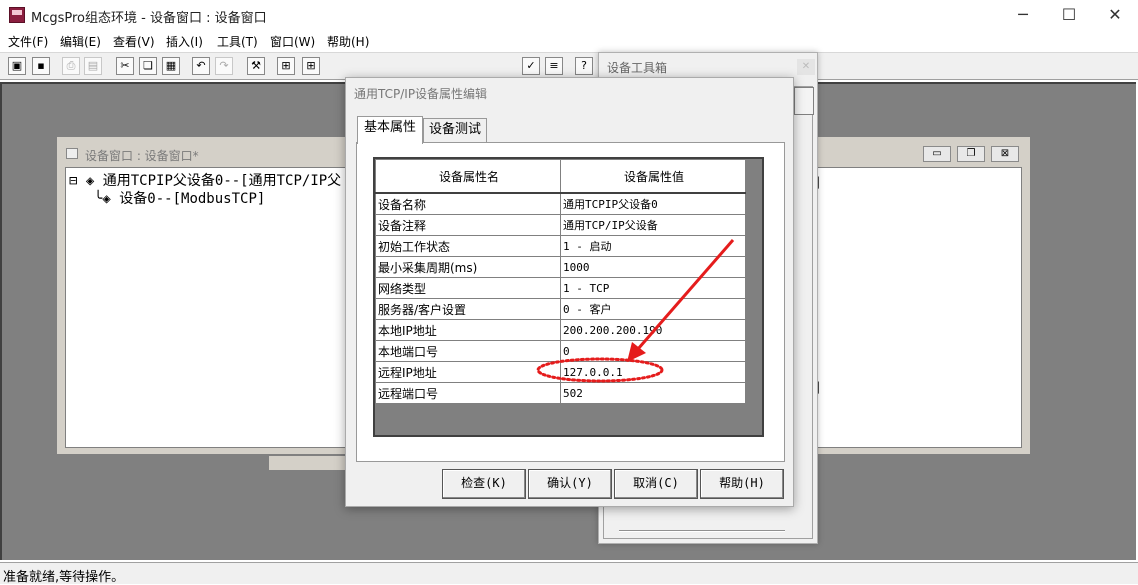 This screenshot has width=1138, height=585. I want to click on table-row: 设备注释 通用TCP/IP父设备, so click(560, 225).